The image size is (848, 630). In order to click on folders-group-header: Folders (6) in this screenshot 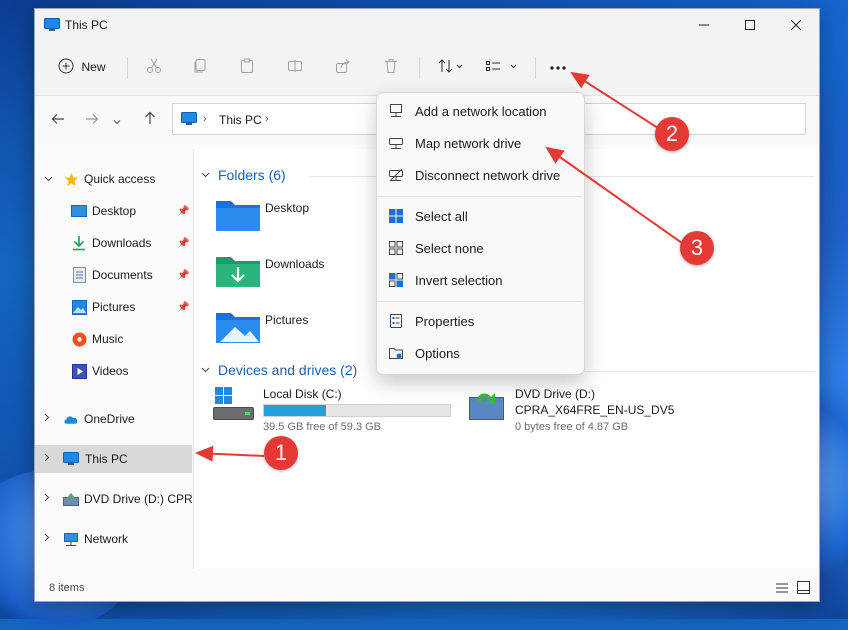, I will do `click(243, 175)`.